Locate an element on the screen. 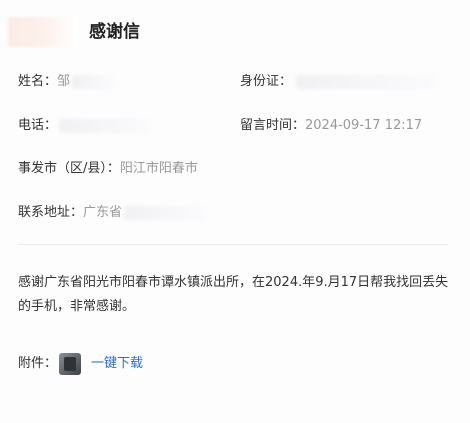 The width and height of the screenshot is (470, 423). name-field: 姓名：邹 is located at coordinates (66, 82).